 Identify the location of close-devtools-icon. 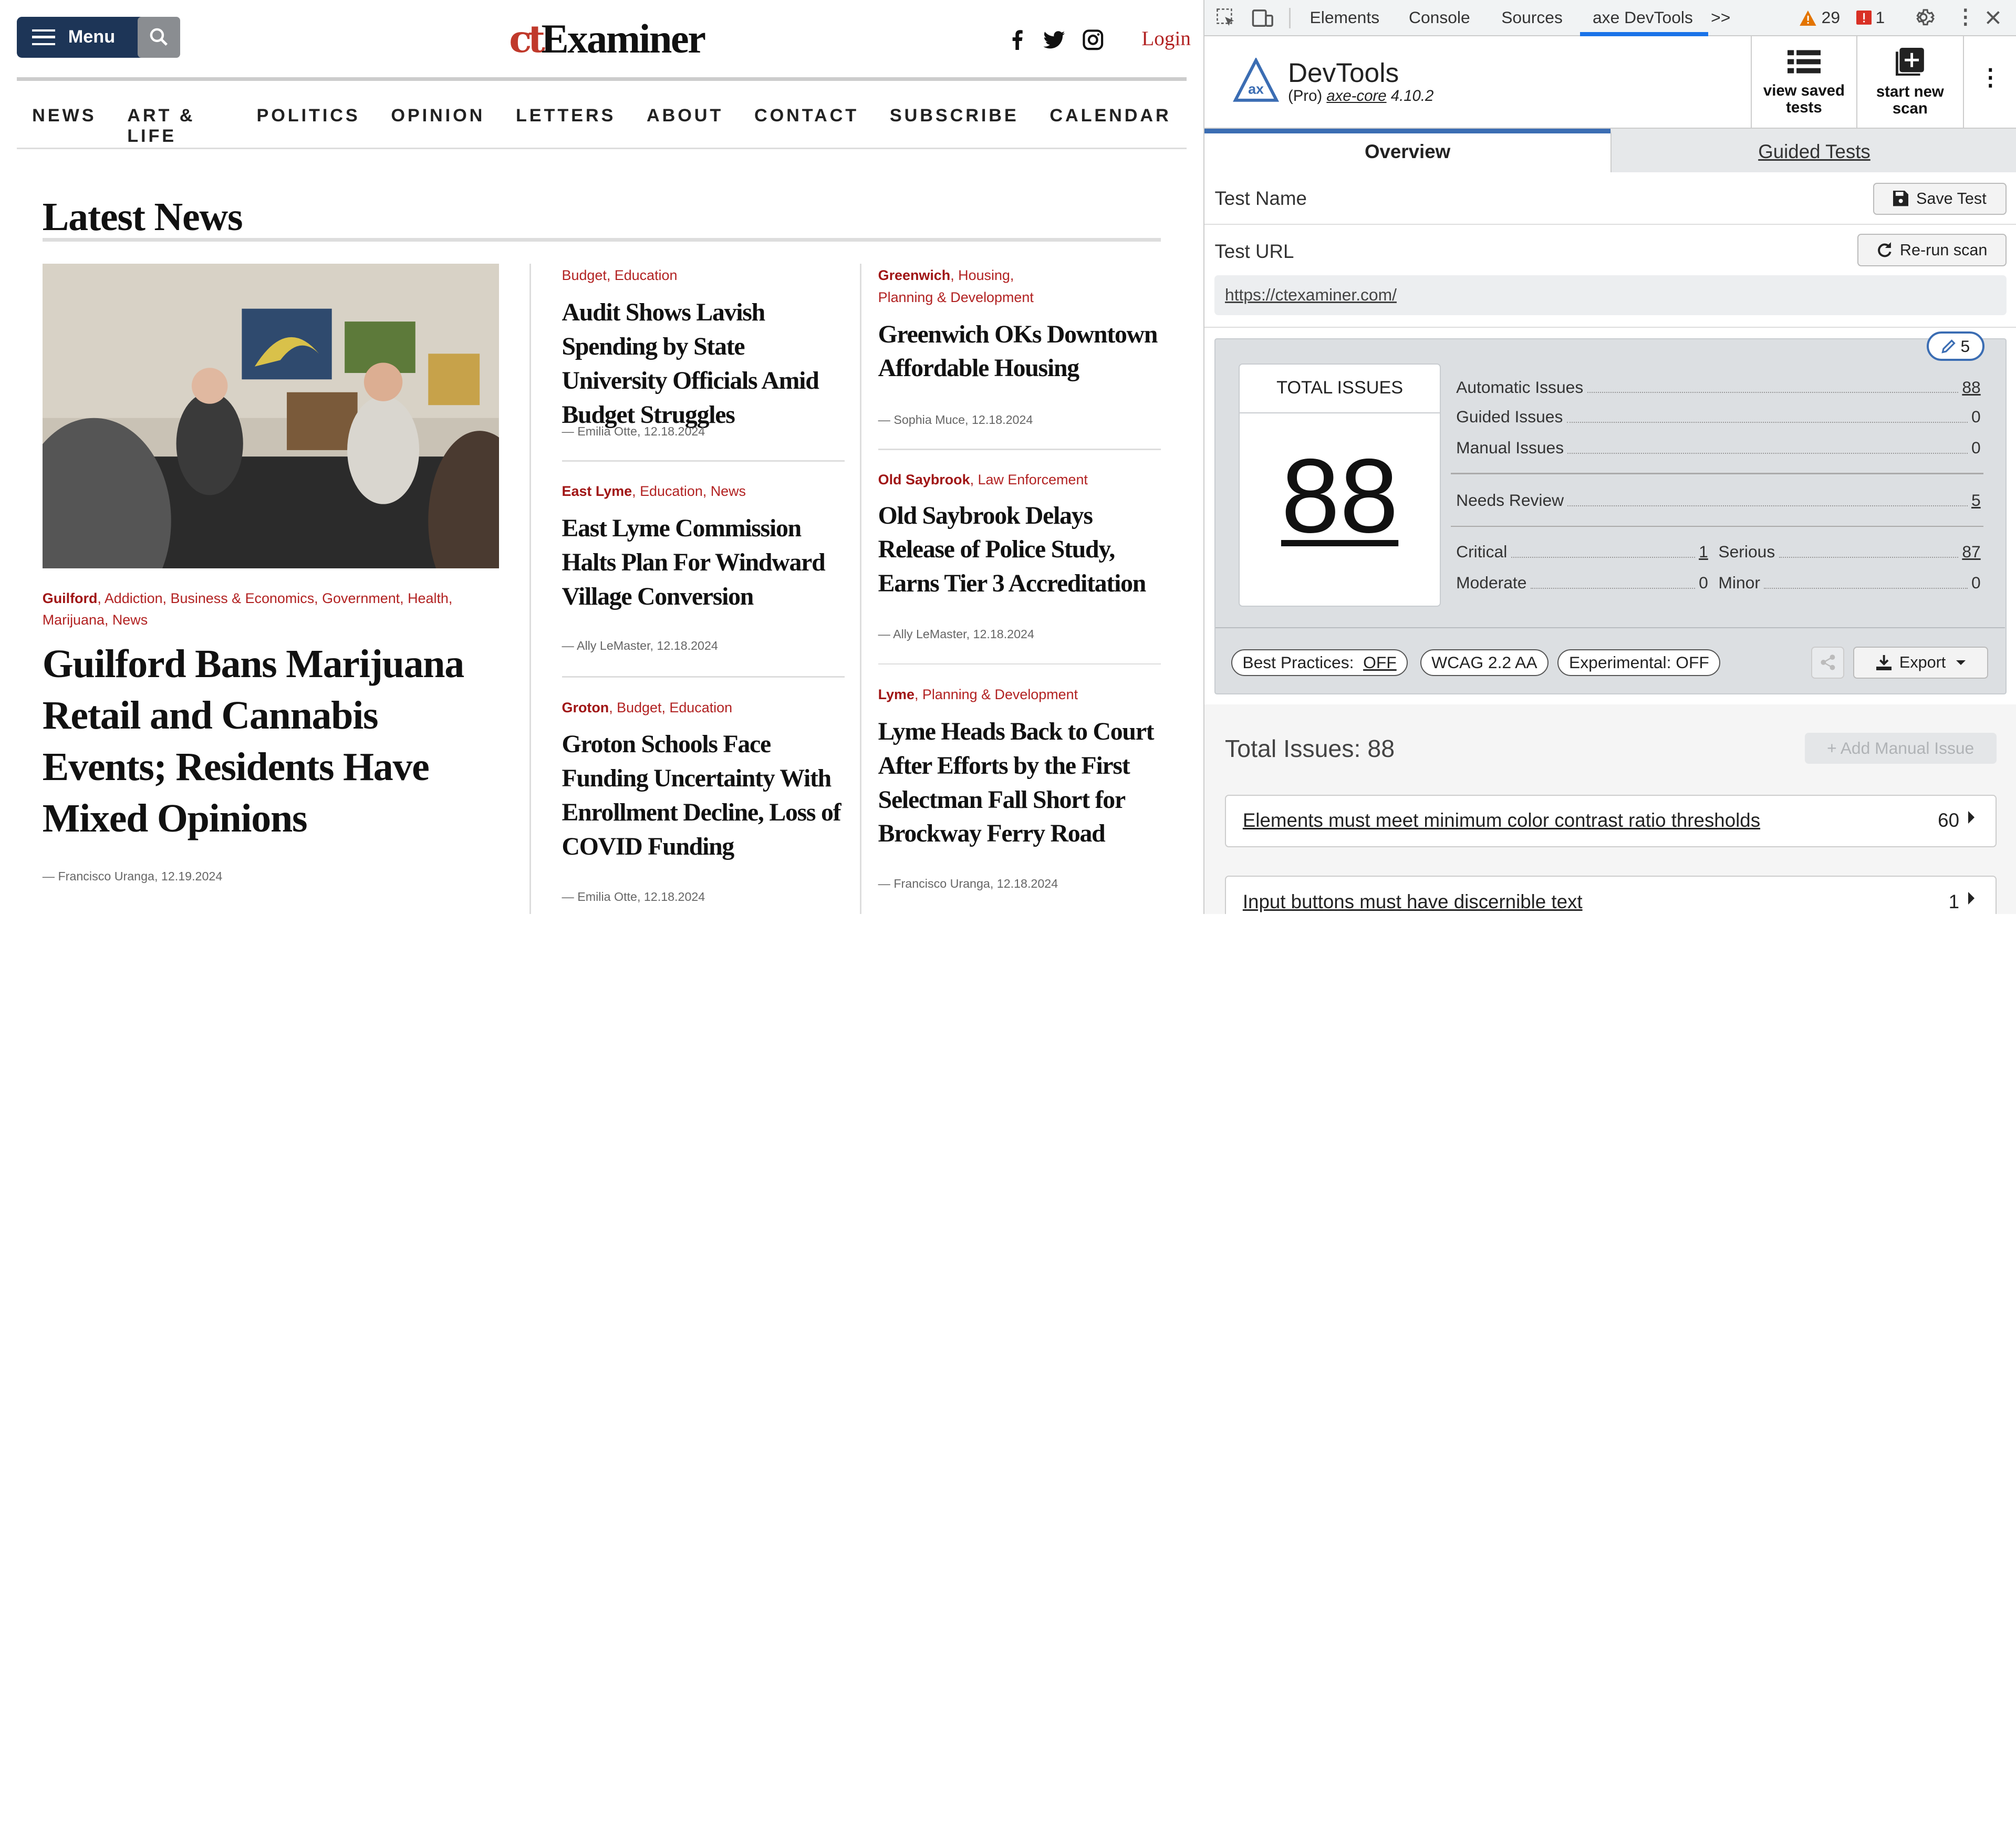
(1993, 18).